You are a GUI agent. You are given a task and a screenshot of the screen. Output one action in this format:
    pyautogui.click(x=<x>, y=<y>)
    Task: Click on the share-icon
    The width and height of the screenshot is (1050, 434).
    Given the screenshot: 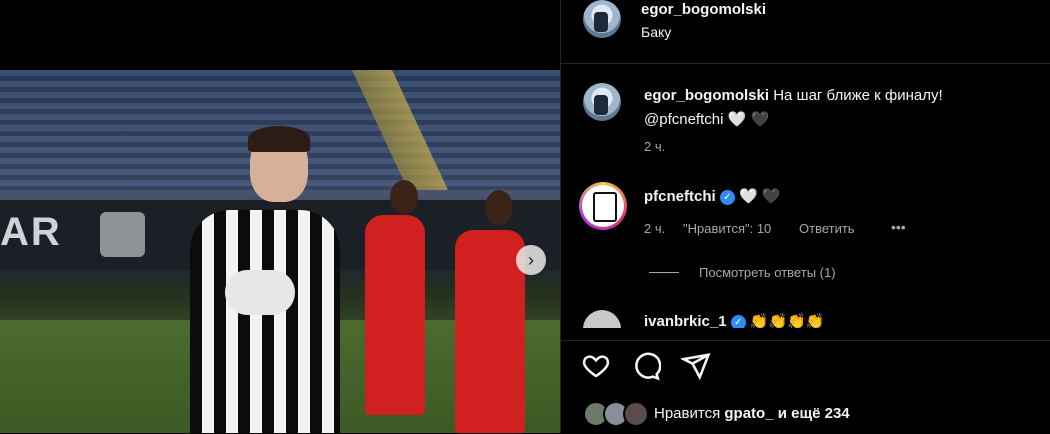 What is the action you would take?
    pyautogui.click(x=696, y=366)
    